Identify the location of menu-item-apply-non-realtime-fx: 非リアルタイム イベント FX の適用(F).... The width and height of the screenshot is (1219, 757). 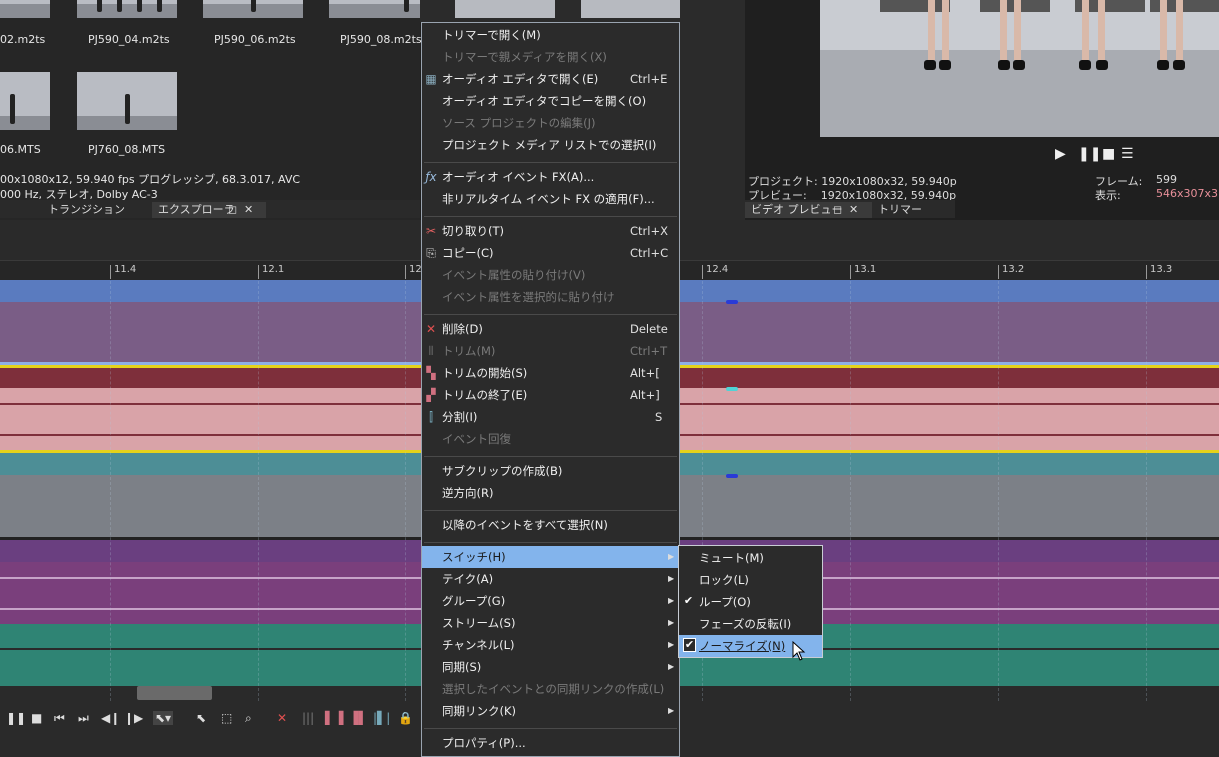
(550, 199).